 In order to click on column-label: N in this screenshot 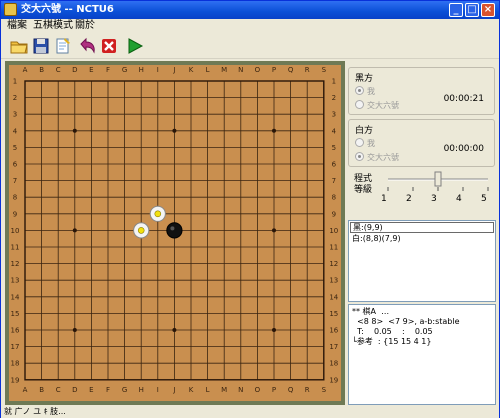, I will do `click(240, 390)`.